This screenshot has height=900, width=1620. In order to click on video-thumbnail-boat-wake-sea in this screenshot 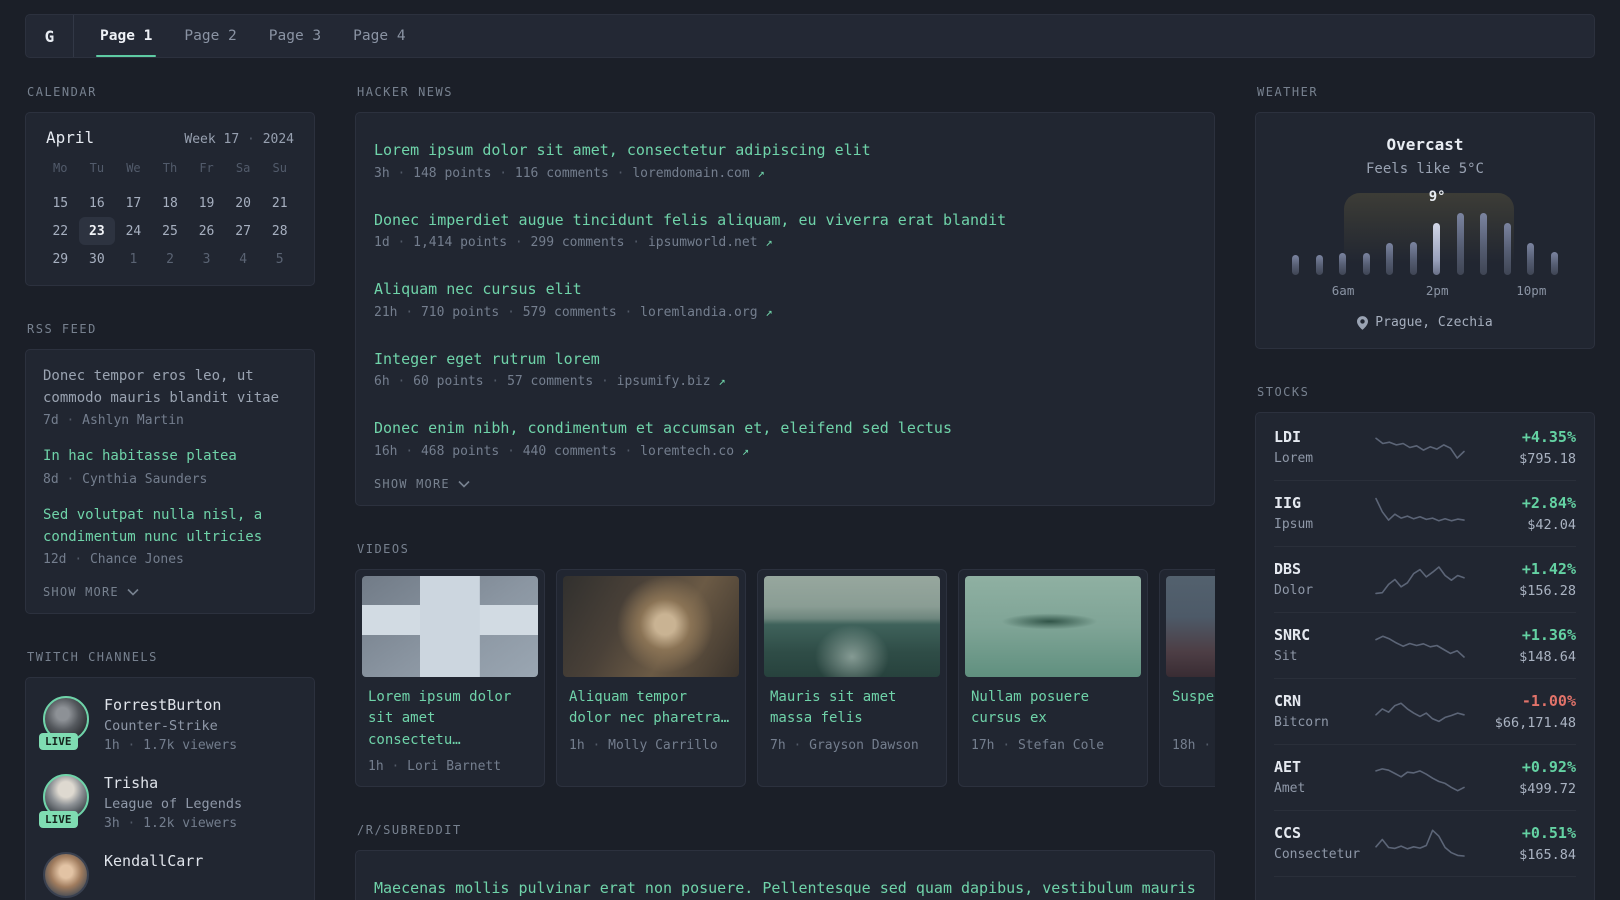, I will do `click(852, 626)`.